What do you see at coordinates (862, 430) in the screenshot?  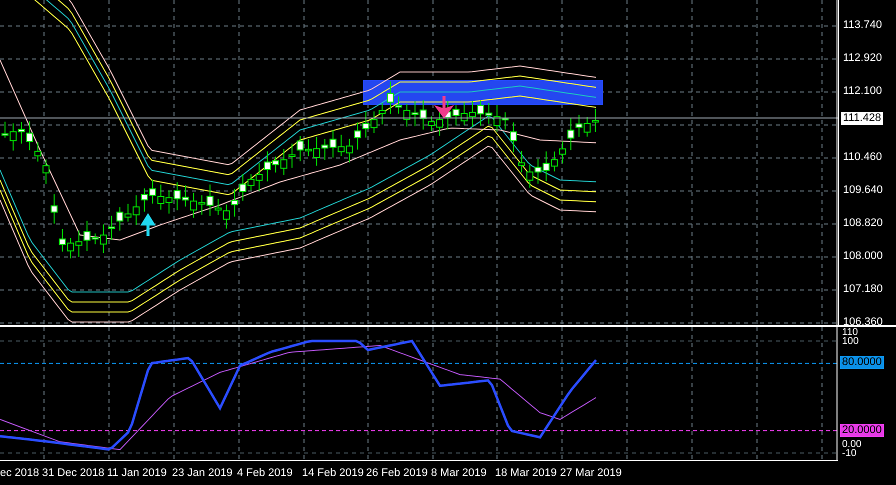 I see `level-label: 20.0000` at bounding box center [862, 430].